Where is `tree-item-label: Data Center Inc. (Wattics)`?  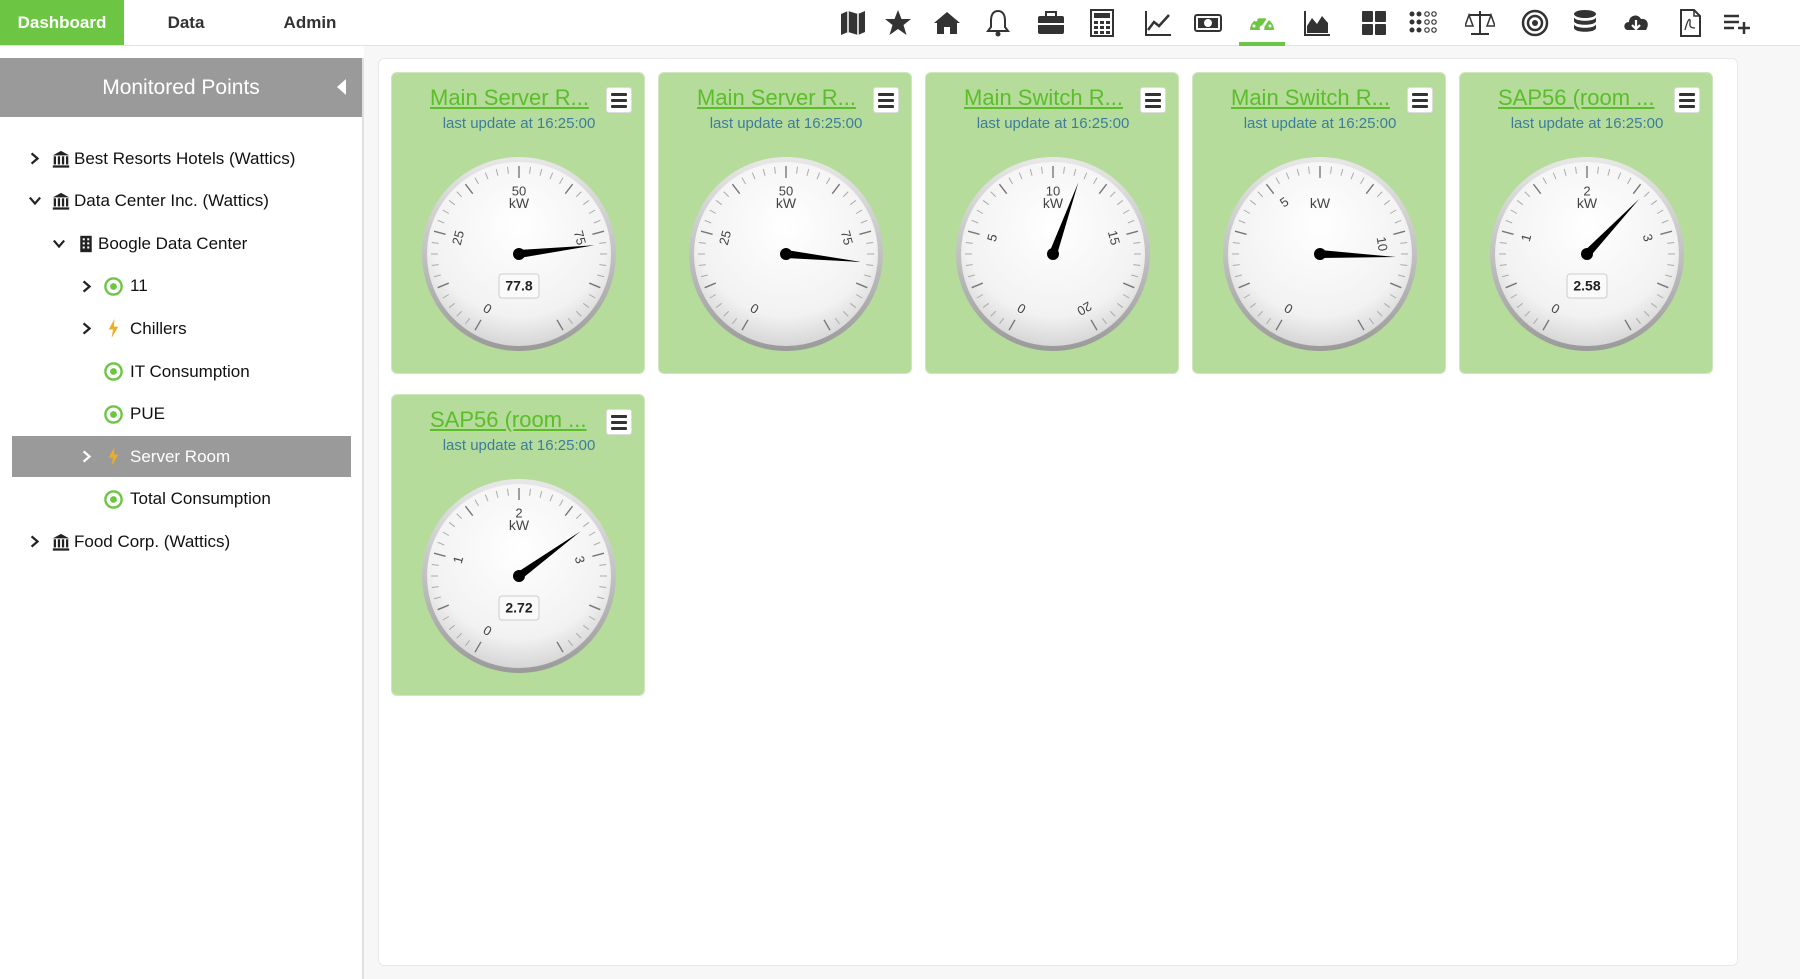 tree-item-label: Data Center Inc. (Wattics) is located at coordinates (171, 201).